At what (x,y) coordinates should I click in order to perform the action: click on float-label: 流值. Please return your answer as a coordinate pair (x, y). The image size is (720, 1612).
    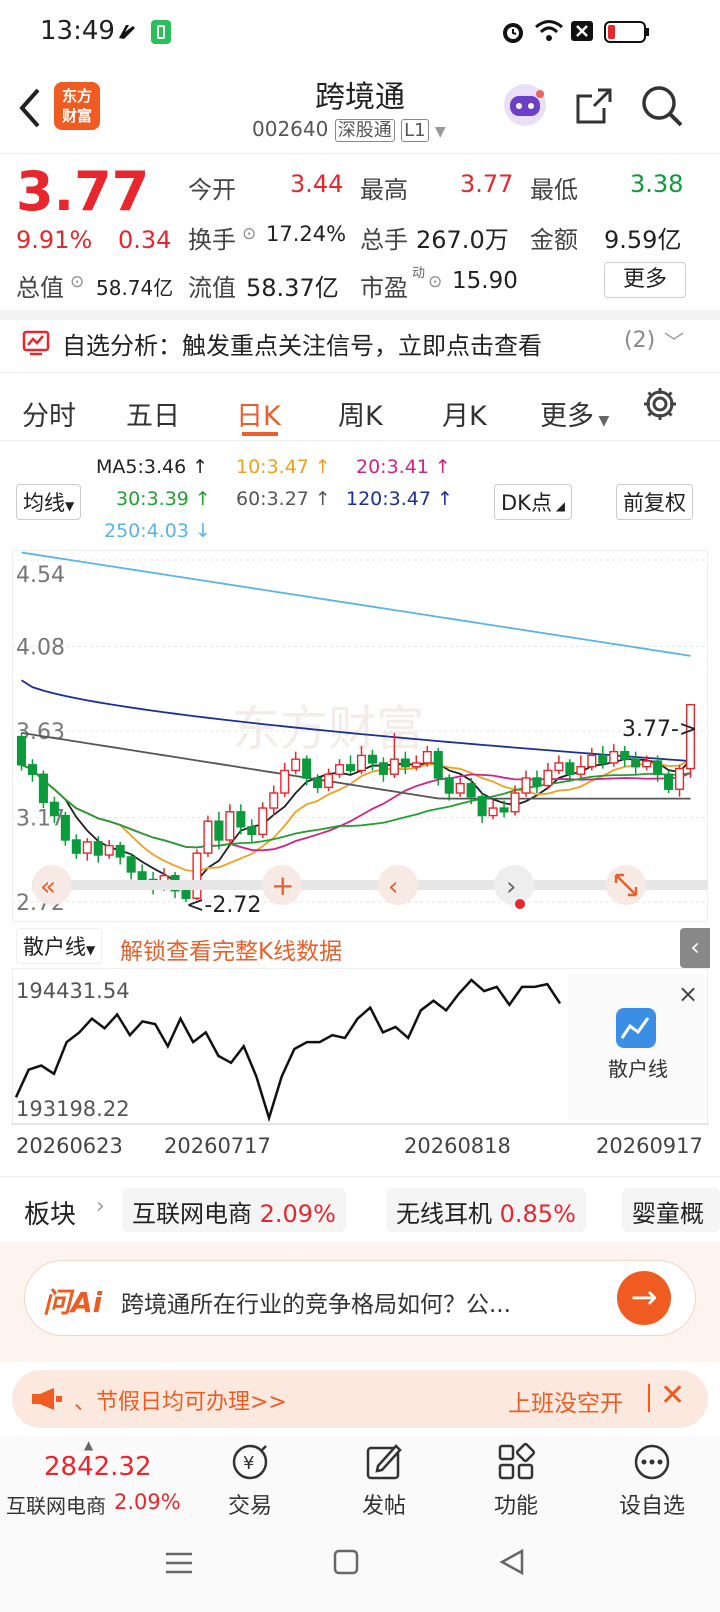
    Looking at the image, I should click on (212, 288).